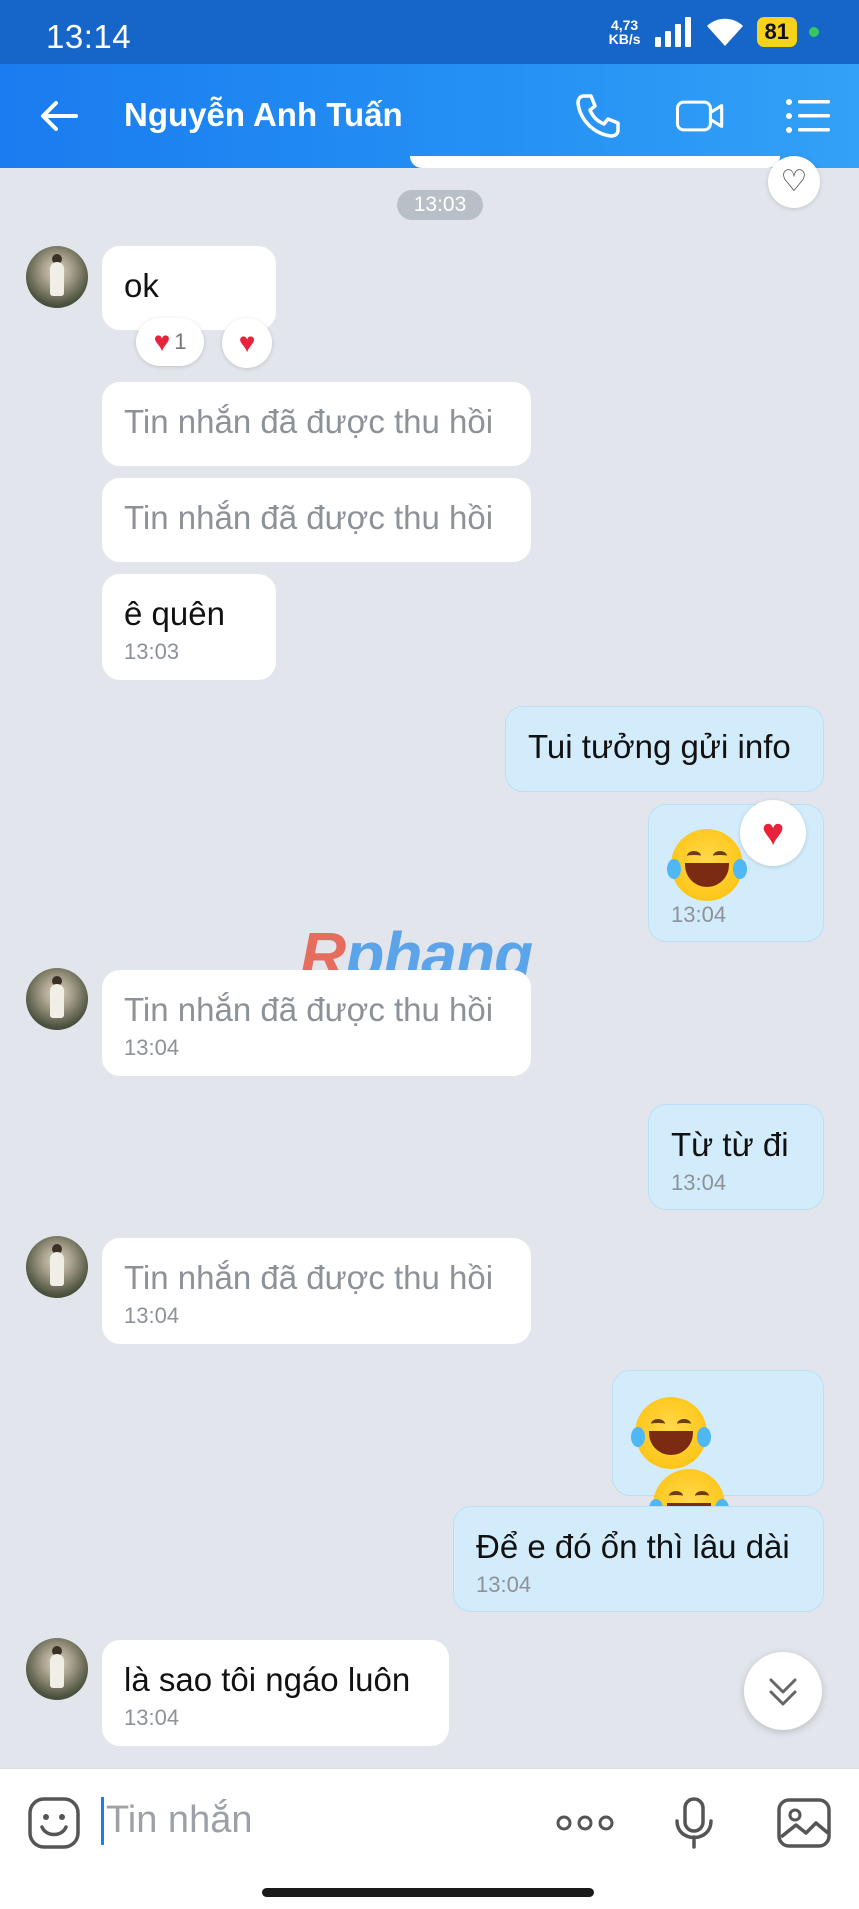 This screenshot has width=859, height=1909. Describe the element at coordinates (776, 32) in the screenshot. I see `battery-indicator: 81` at that location.